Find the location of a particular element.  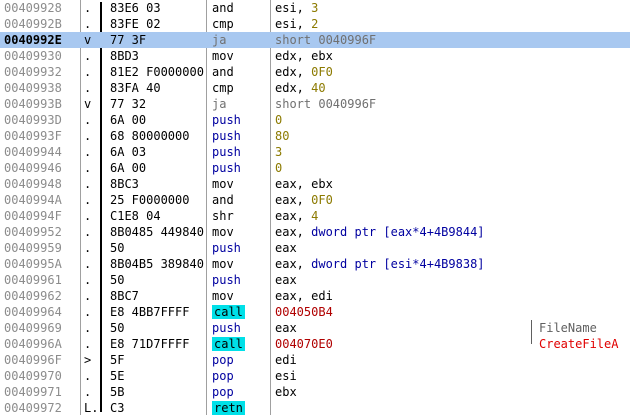

disasm-row: 0040993D. 6A 00 push 0 is located at coordinates (315, 120).